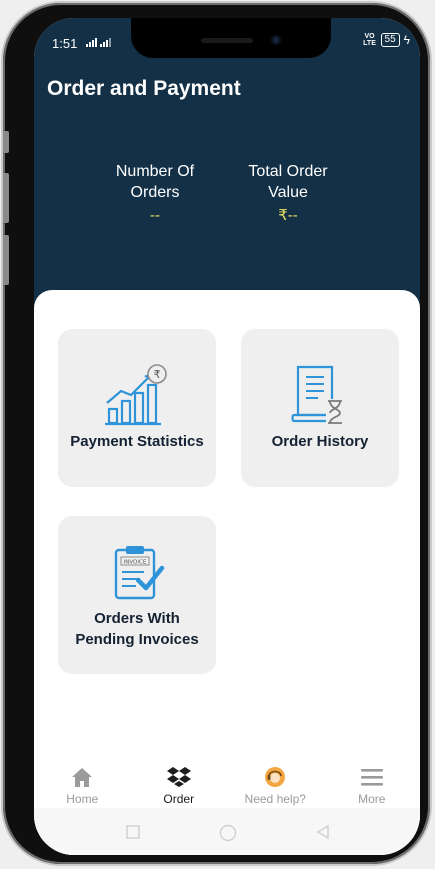  I want to click on stat-label: Orders, so click(155, 192).